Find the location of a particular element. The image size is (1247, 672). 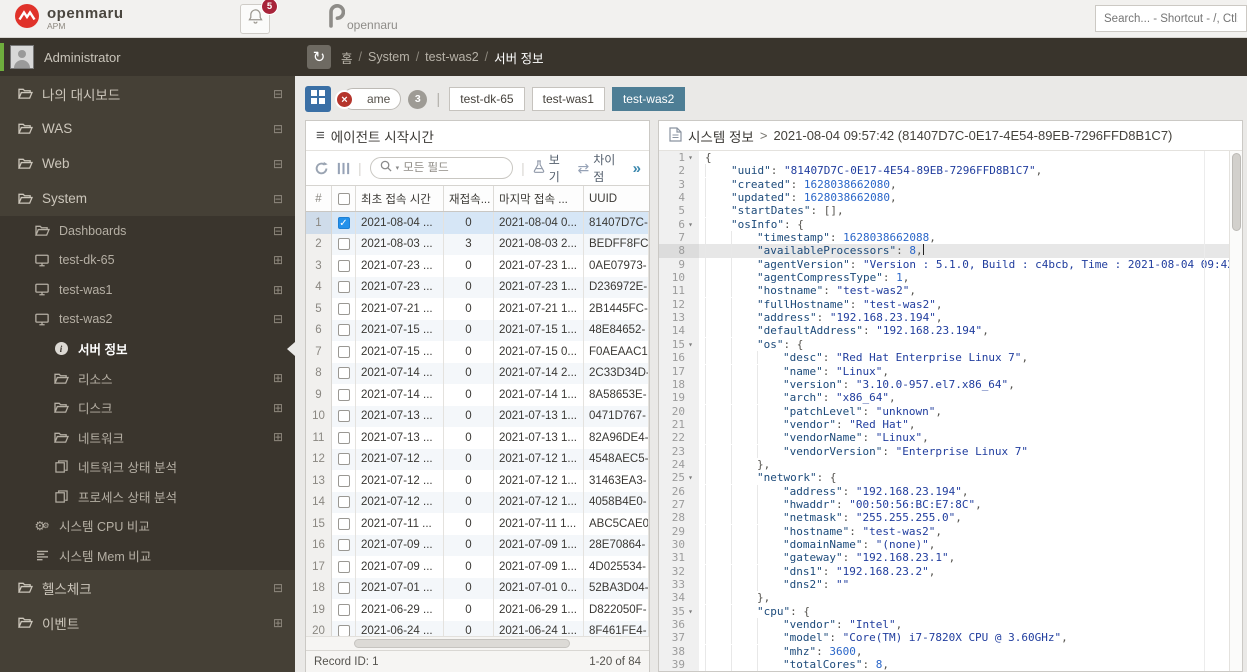

line-number-gutter: 33 is located at coordinates (679, 585).